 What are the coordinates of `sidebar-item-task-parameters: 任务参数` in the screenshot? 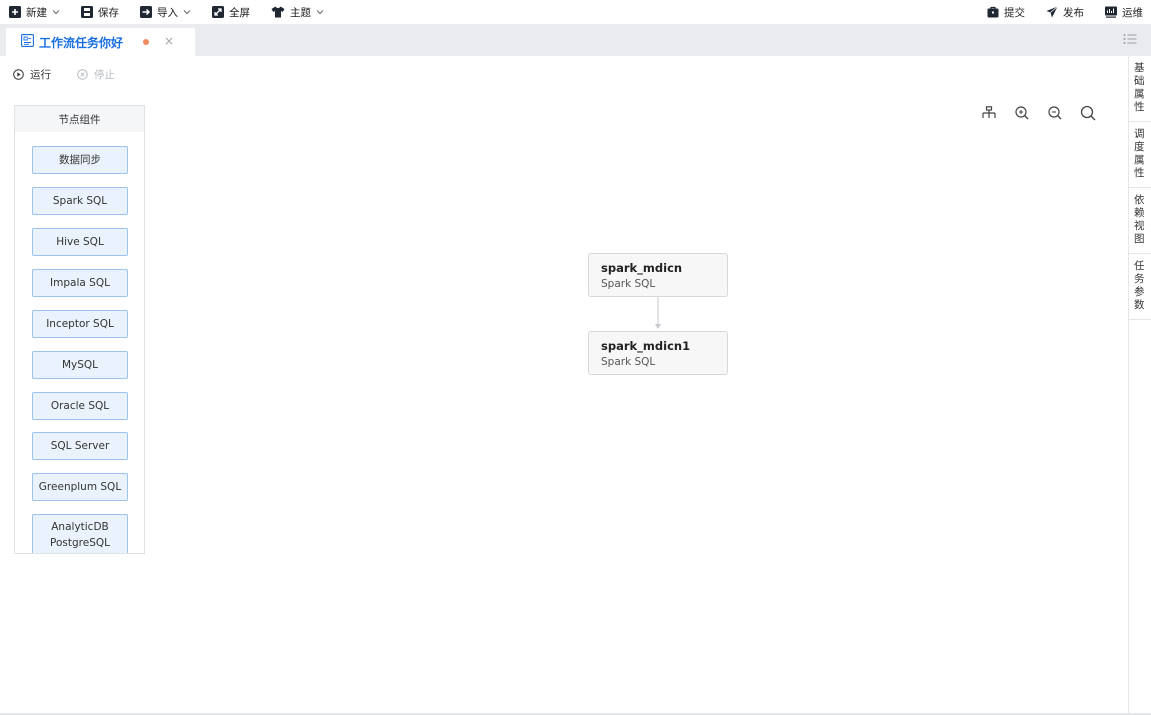 It's located at (1140, 287).